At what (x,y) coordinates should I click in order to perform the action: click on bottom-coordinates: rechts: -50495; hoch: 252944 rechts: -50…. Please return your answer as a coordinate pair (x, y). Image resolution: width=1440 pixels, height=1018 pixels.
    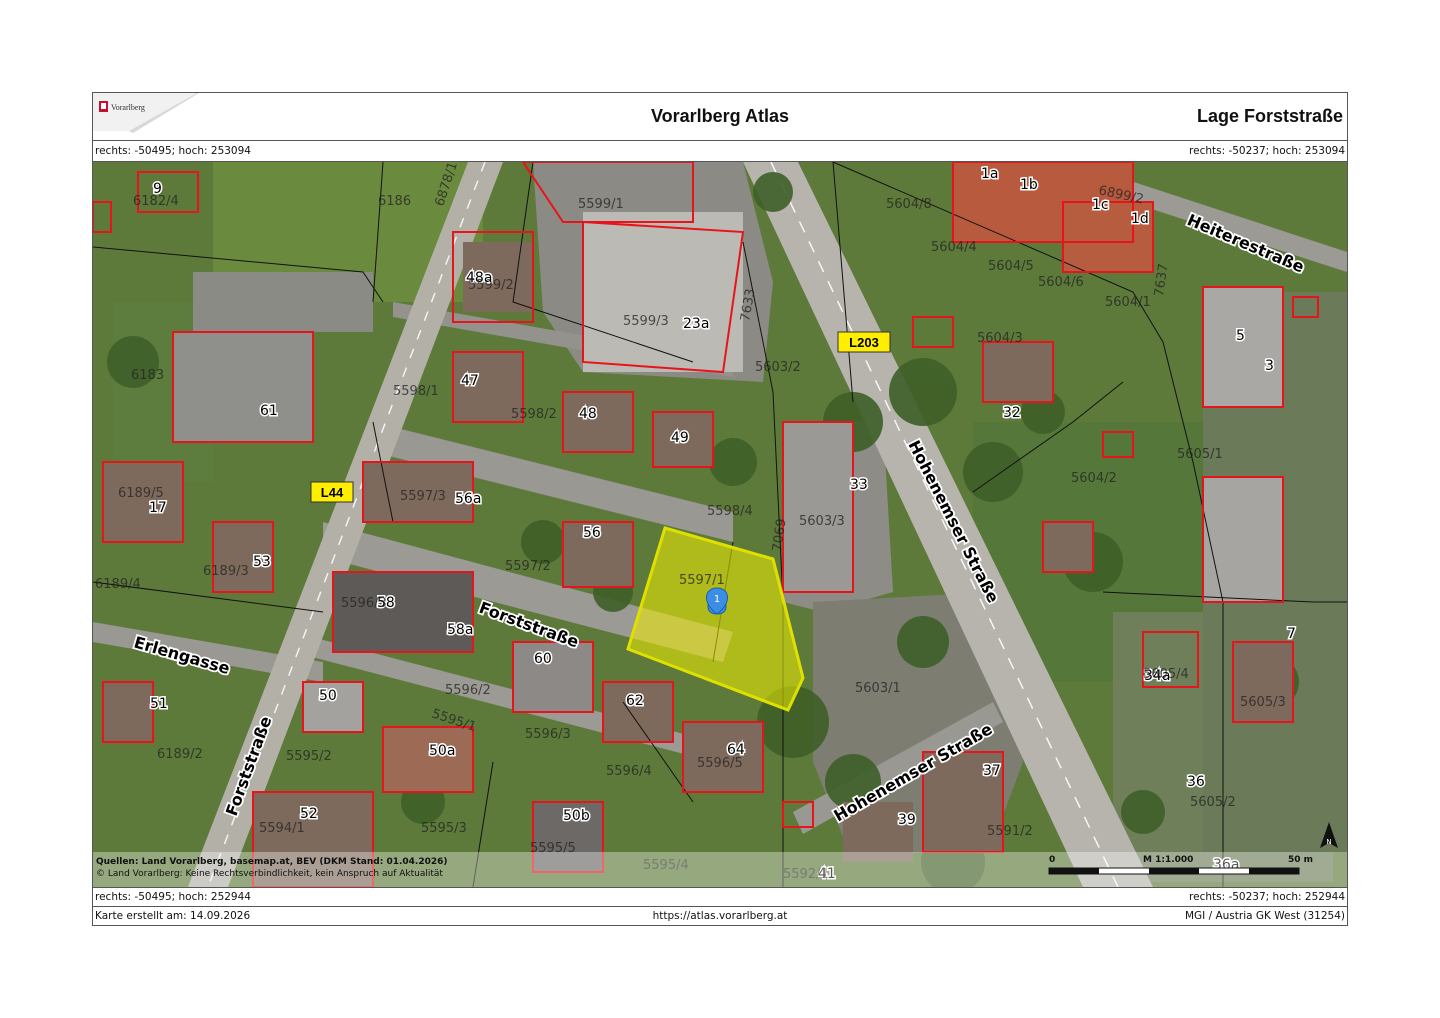
    Looking at the image, I should click on (720, 896).